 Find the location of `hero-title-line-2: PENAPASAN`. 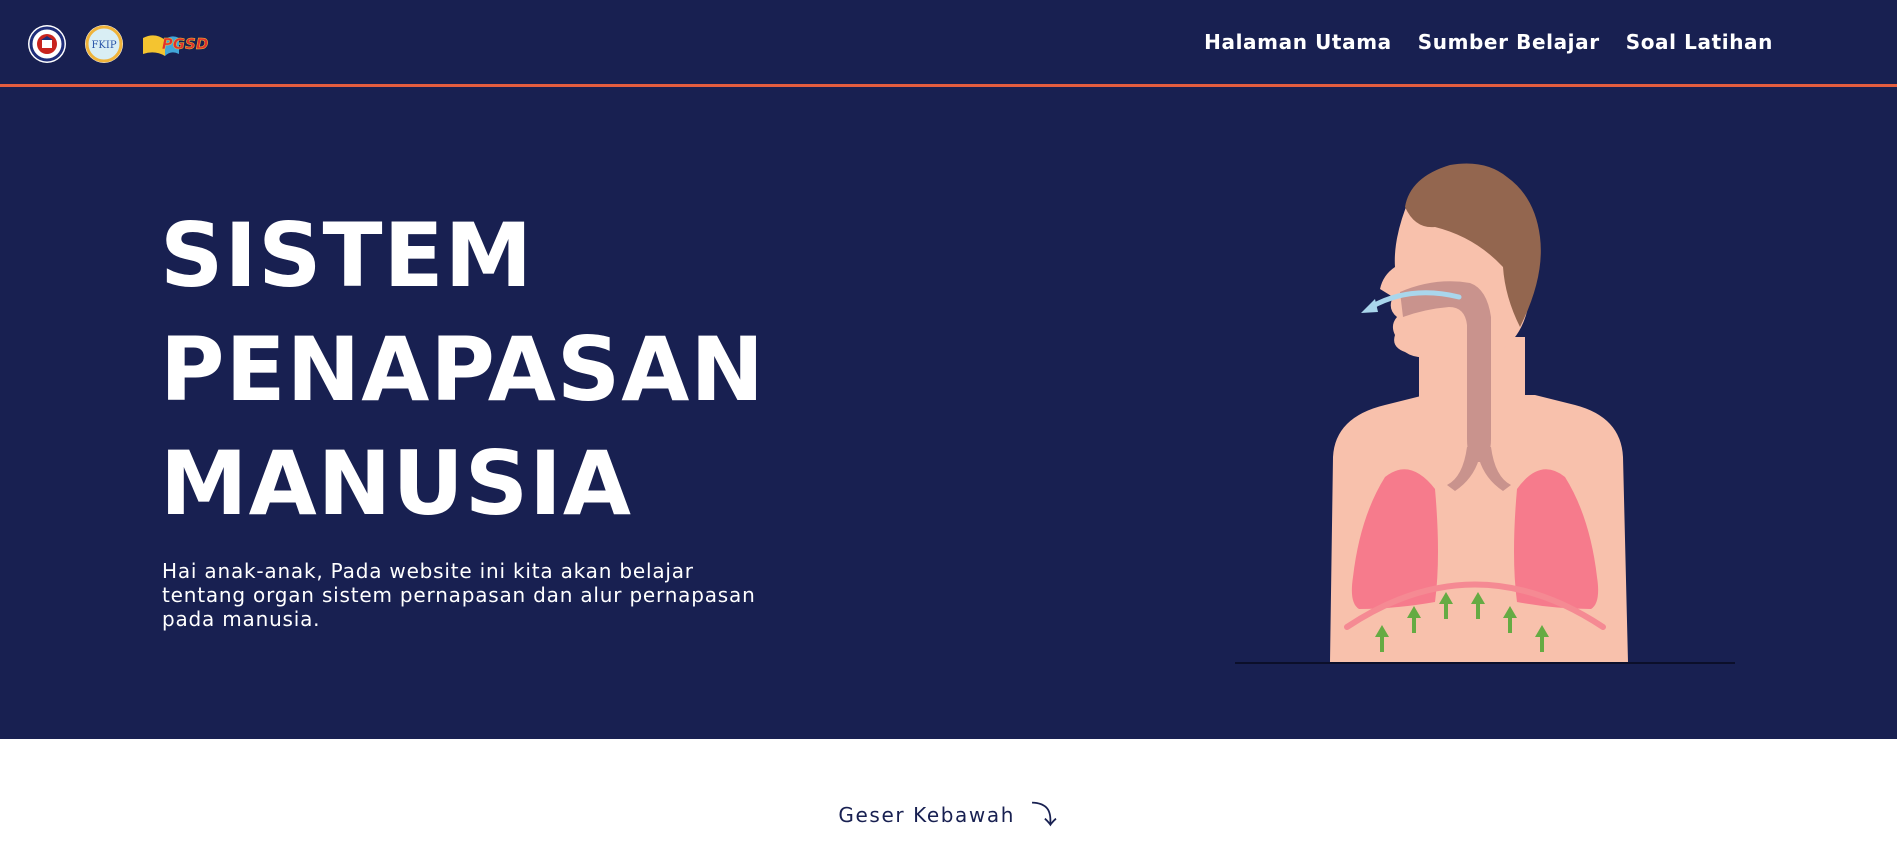

hero-title-line-2: PENAPASAN is located at coordinates (463, 369).